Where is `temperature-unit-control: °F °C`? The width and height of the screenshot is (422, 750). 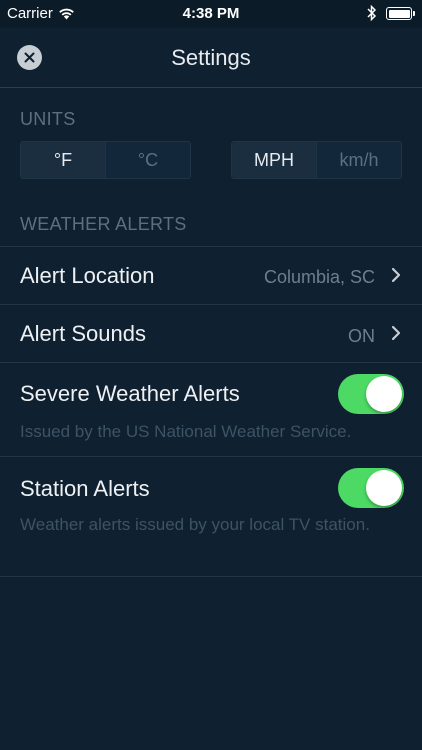 temperature-unit-control: °F °C is located at coordinates (105, 160).